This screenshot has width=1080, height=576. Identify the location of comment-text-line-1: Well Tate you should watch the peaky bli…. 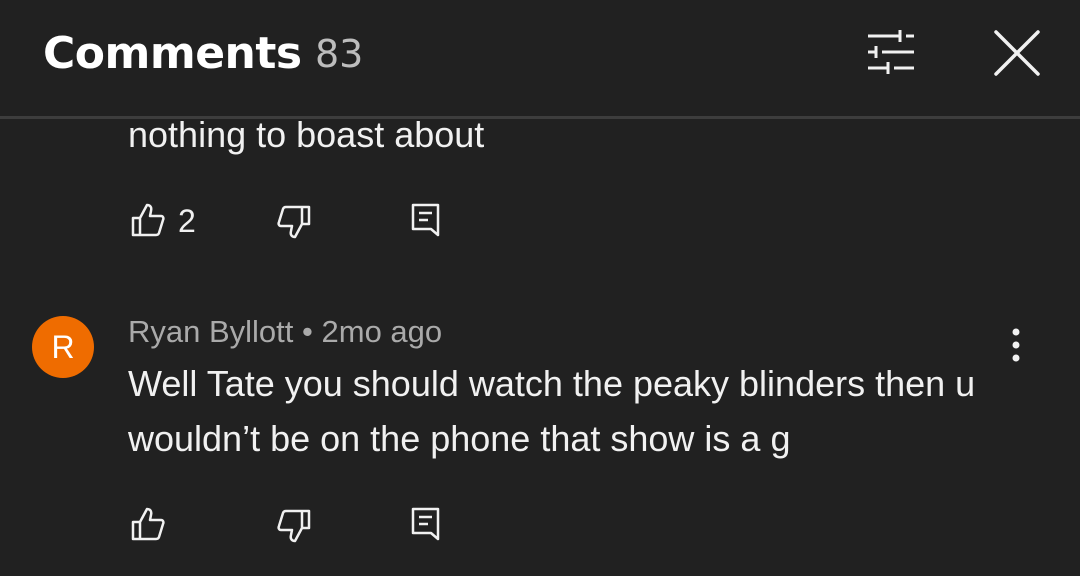
(552, 383).